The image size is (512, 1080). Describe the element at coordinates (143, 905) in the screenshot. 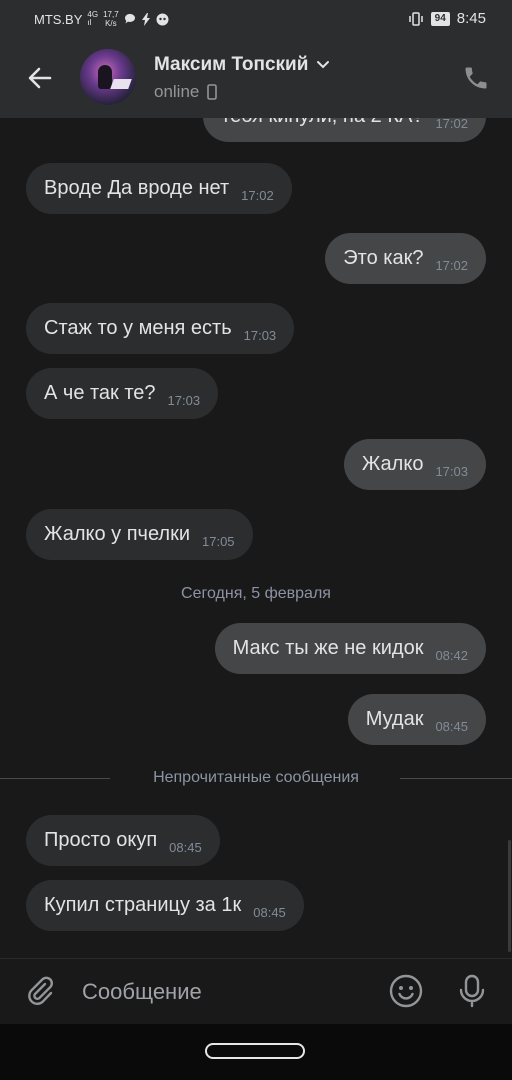

I see `message-text: Купил страницу за 1к` at that location.